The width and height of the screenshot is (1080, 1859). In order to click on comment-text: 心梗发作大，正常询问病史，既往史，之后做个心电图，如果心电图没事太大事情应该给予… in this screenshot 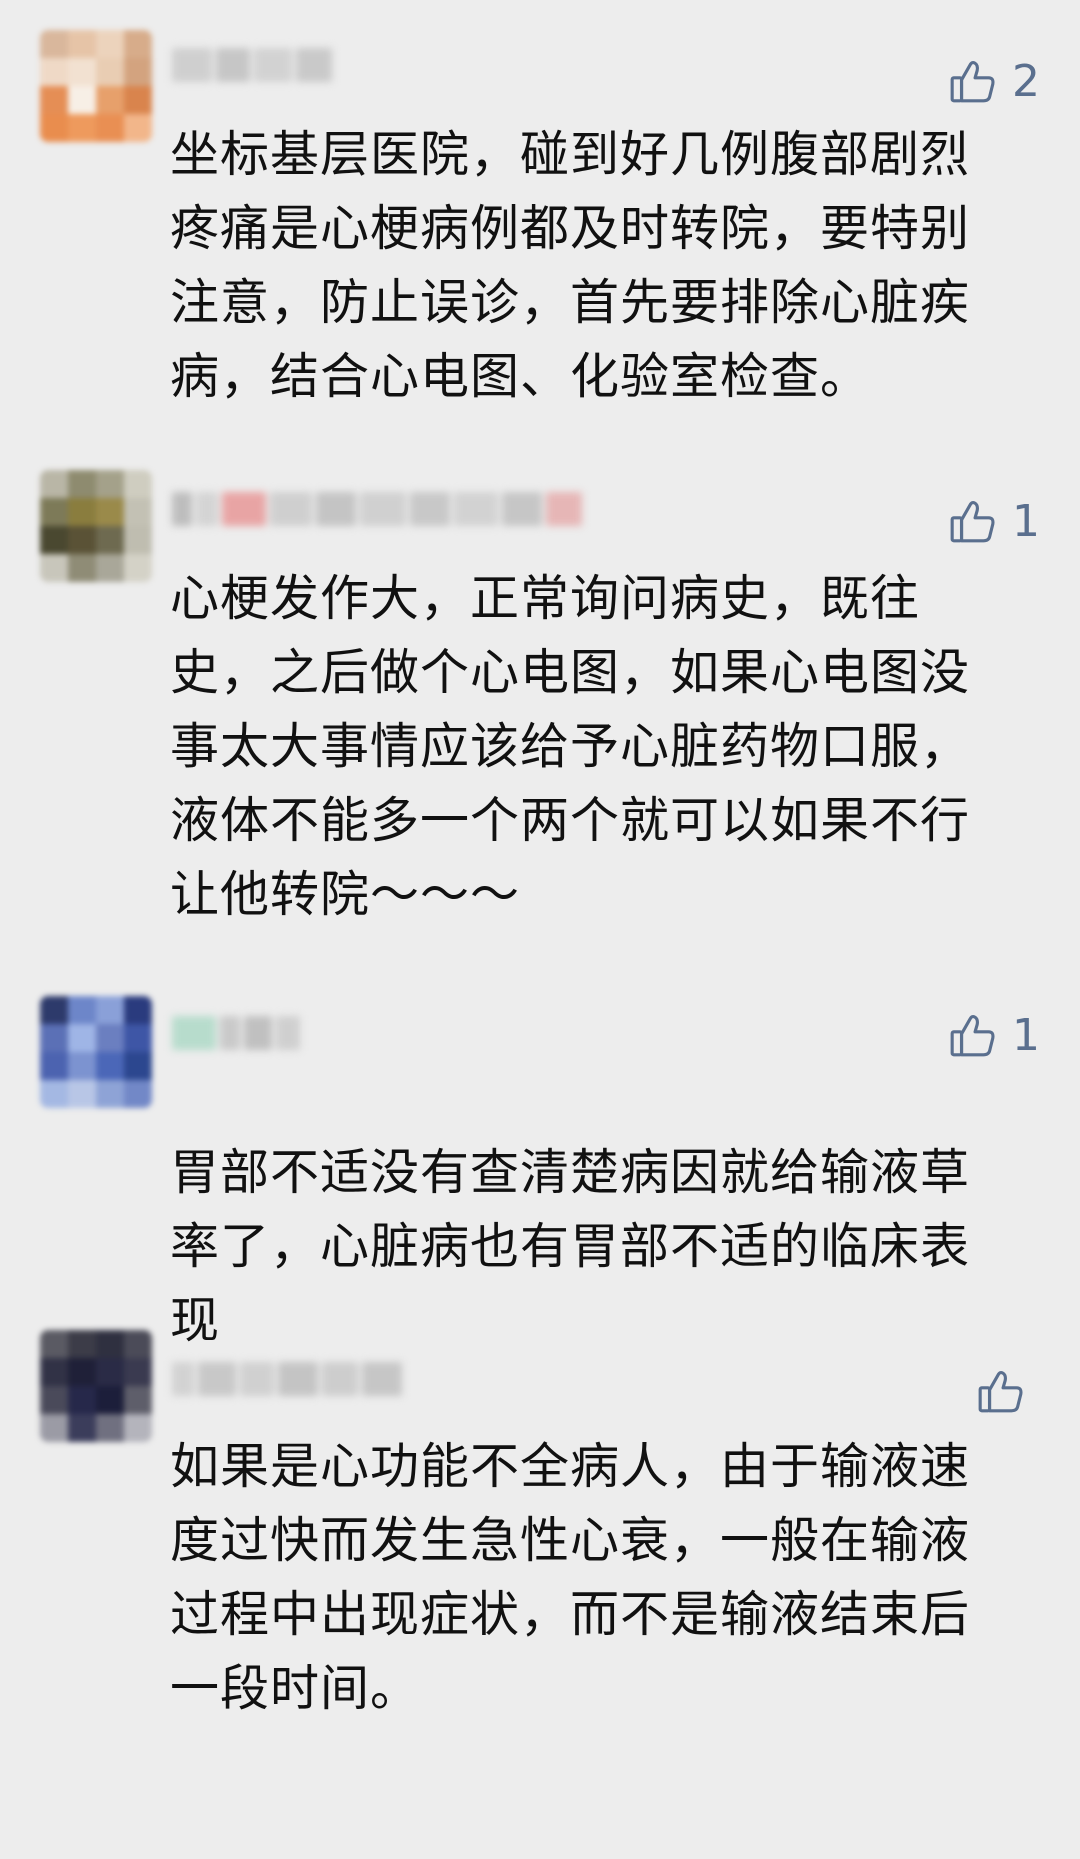, I will do `click(570, 746)`.